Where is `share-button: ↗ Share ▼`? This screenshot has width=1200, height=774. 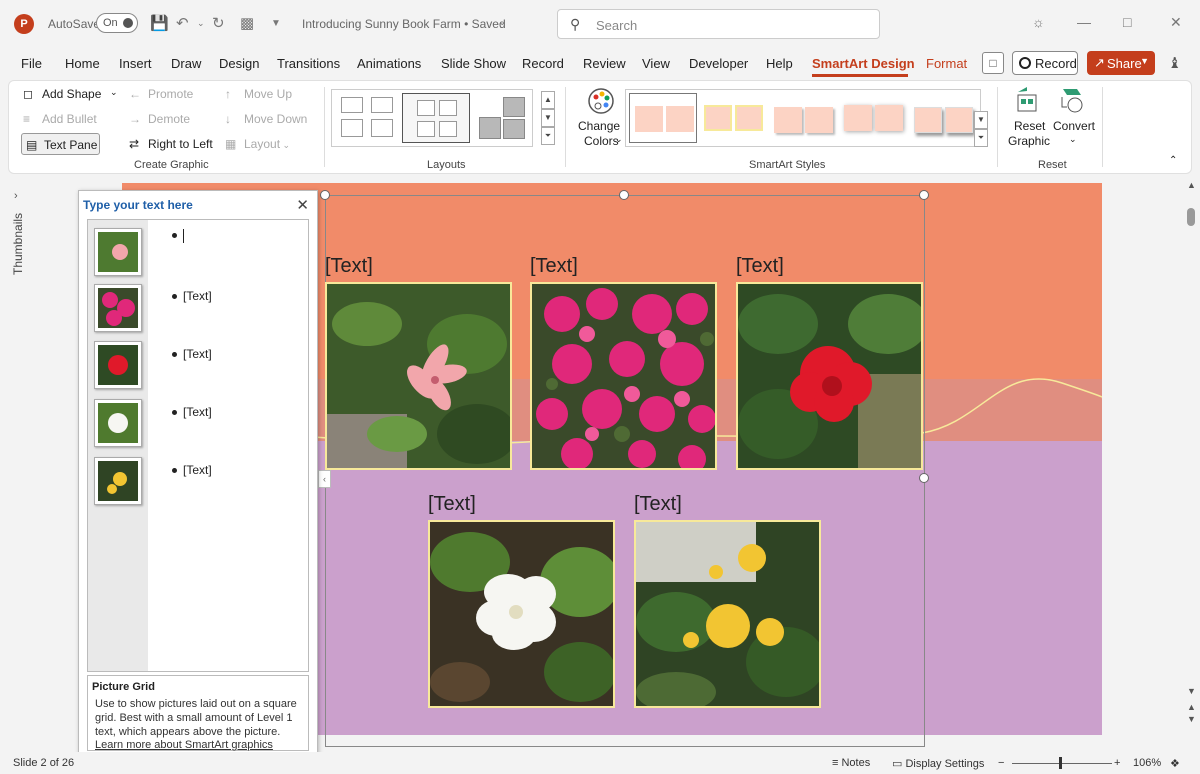 share-button: ↗ Share ▼ is located at coordinates (1121, 63).